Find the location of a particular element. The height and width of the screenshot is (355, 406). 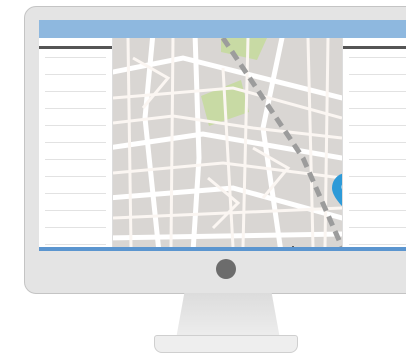

power-button-icon is located at coordinates (226, 269).